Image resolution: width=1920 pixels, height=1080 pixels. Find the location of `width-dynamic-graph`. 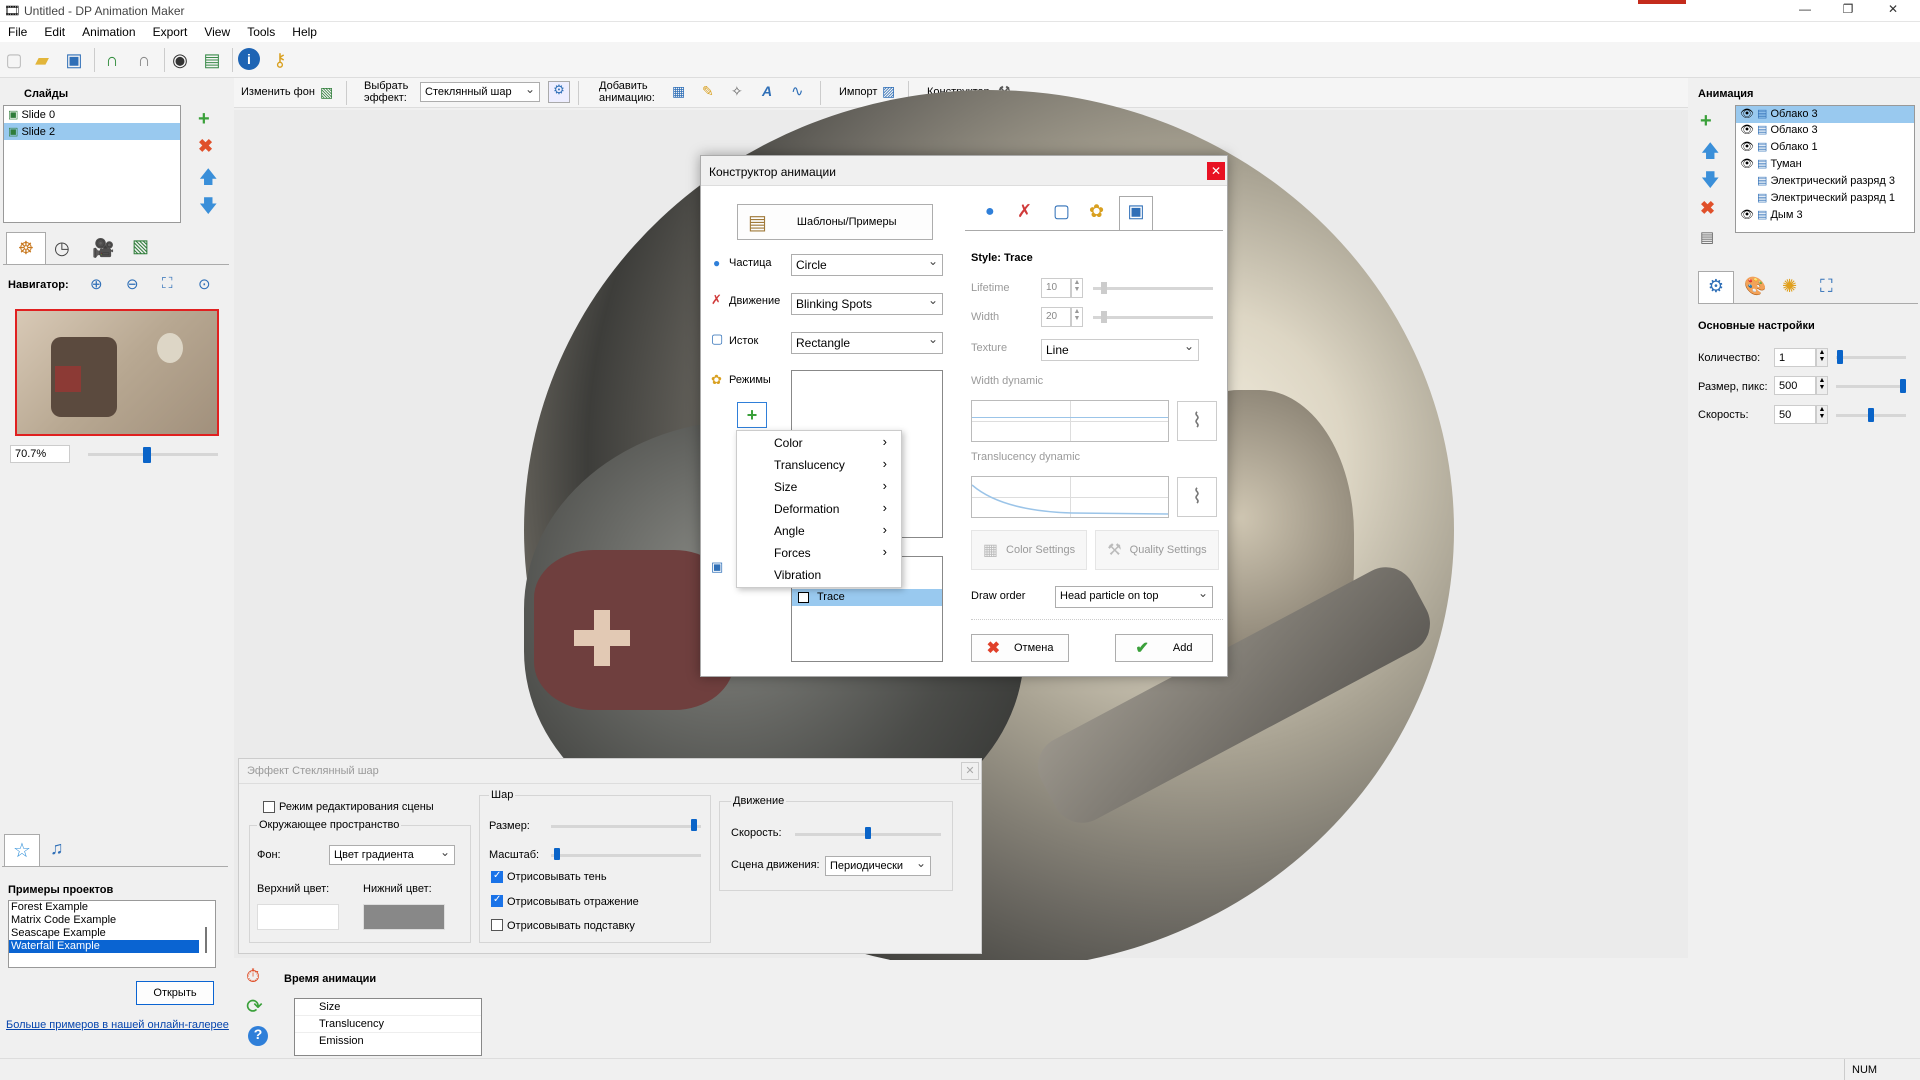

width-dynamic-graph is located at coordinates (1070, 421).